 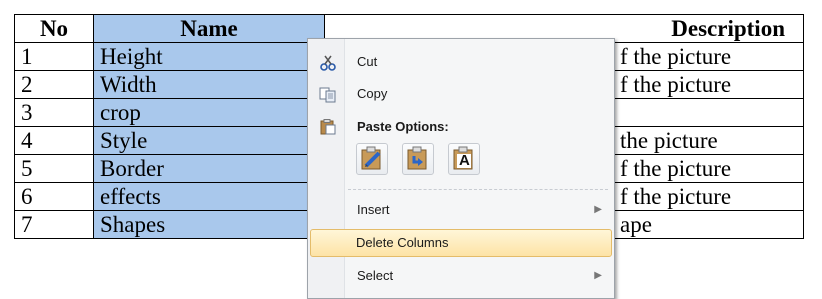 I want to click on context-menu-icon-gutter, so click(x=326, y=168).